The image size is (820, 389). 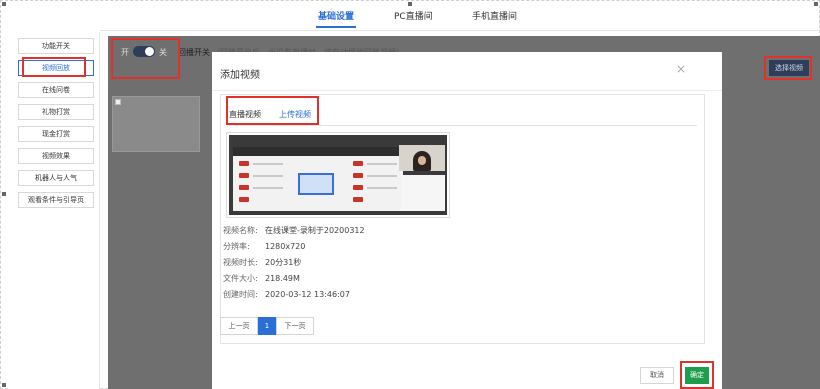 What do you see at coordinates (194, 52) in the screenshot?
I see `replay-switch-label: 回播开关` at bounding box center [194, 52].